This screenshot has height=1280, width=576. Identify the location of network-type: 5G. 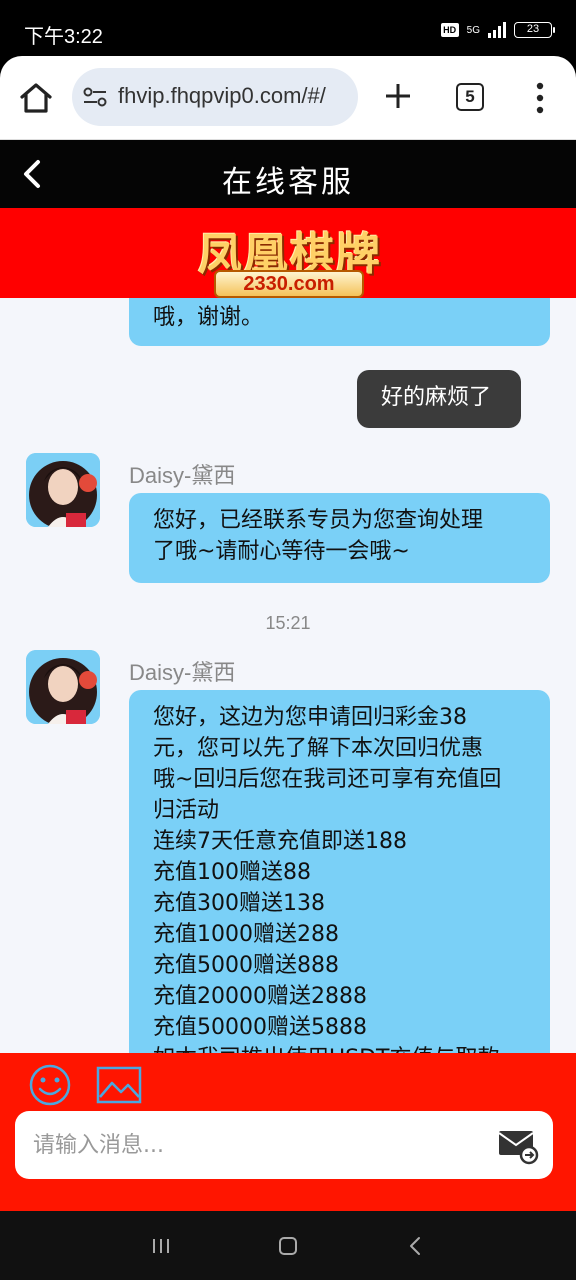
(473, 30).